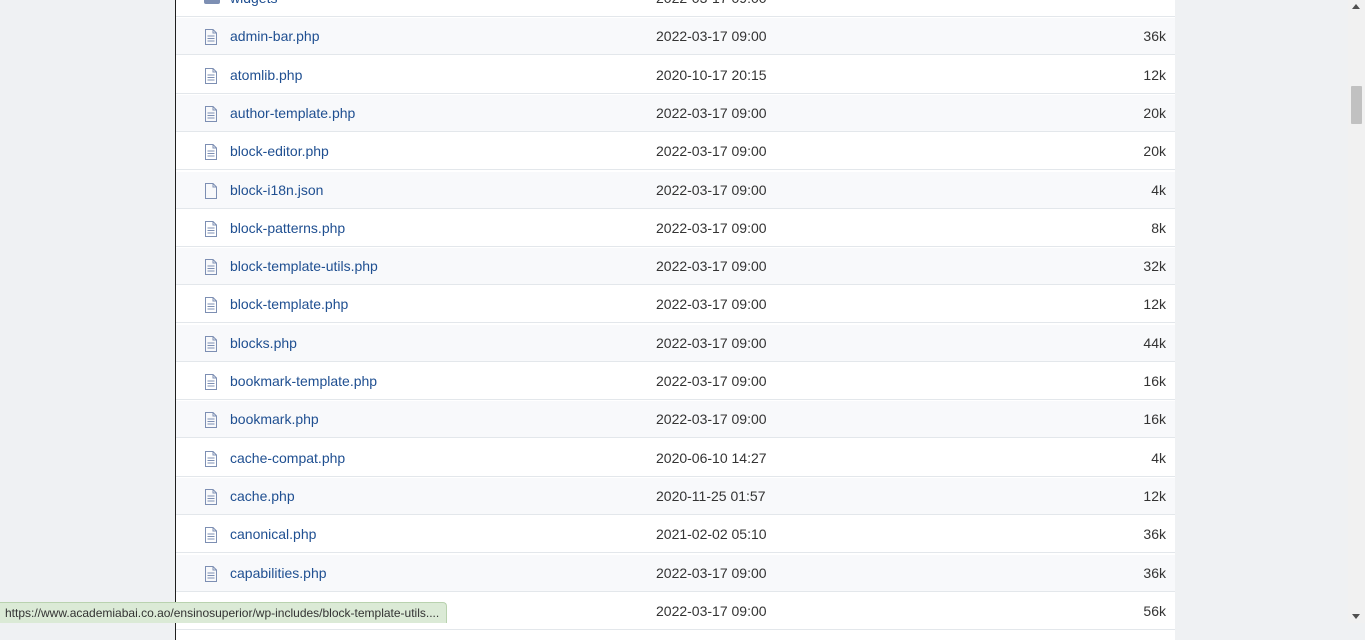 This screenshot has width=1365, height=640. I want to click on file-name-link: block-template.php, so click(289, 304).